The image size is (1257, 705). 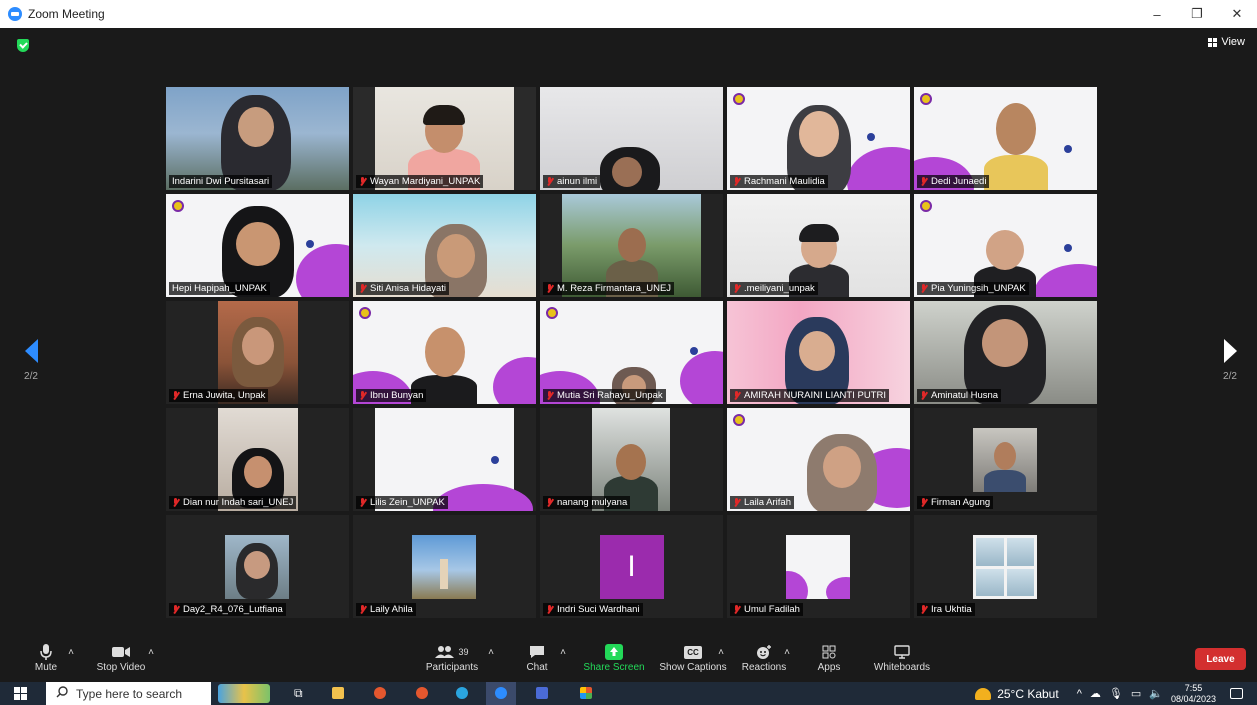 What do you see at coordinates (537, 657) in the screenshot?
I see `chat-button: Chat` at bounding box center [537, 657].